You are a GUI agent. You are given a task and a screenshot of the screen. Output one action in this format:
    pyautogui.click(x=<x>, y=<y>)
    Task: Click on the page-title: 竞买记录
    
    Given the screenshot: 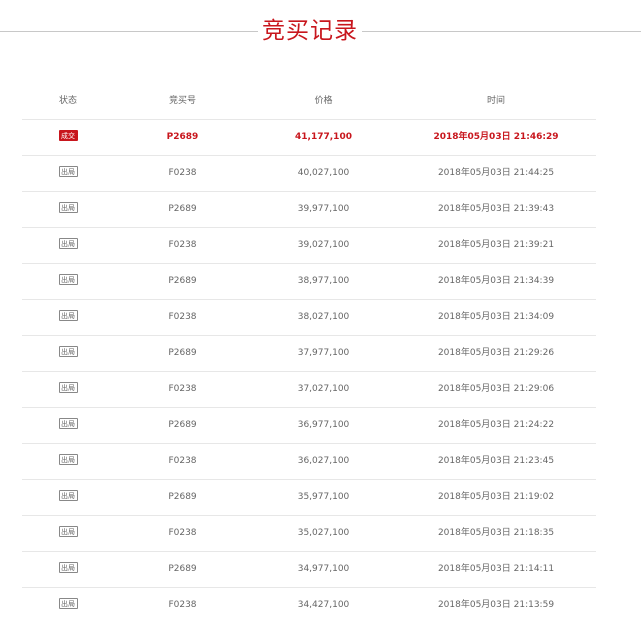 What is the action you would take?
    pyautogui.click(x=310, y=31)
    